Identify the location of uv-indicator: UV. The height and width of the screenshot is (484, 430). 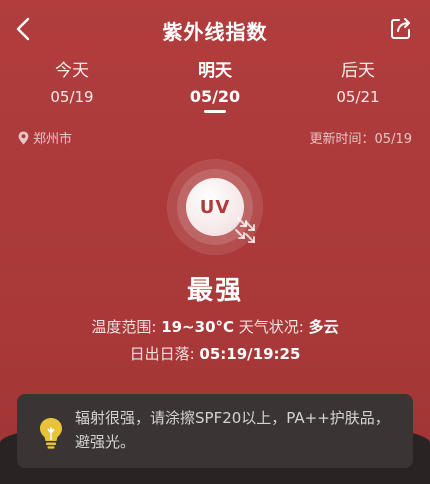
(215, 207).